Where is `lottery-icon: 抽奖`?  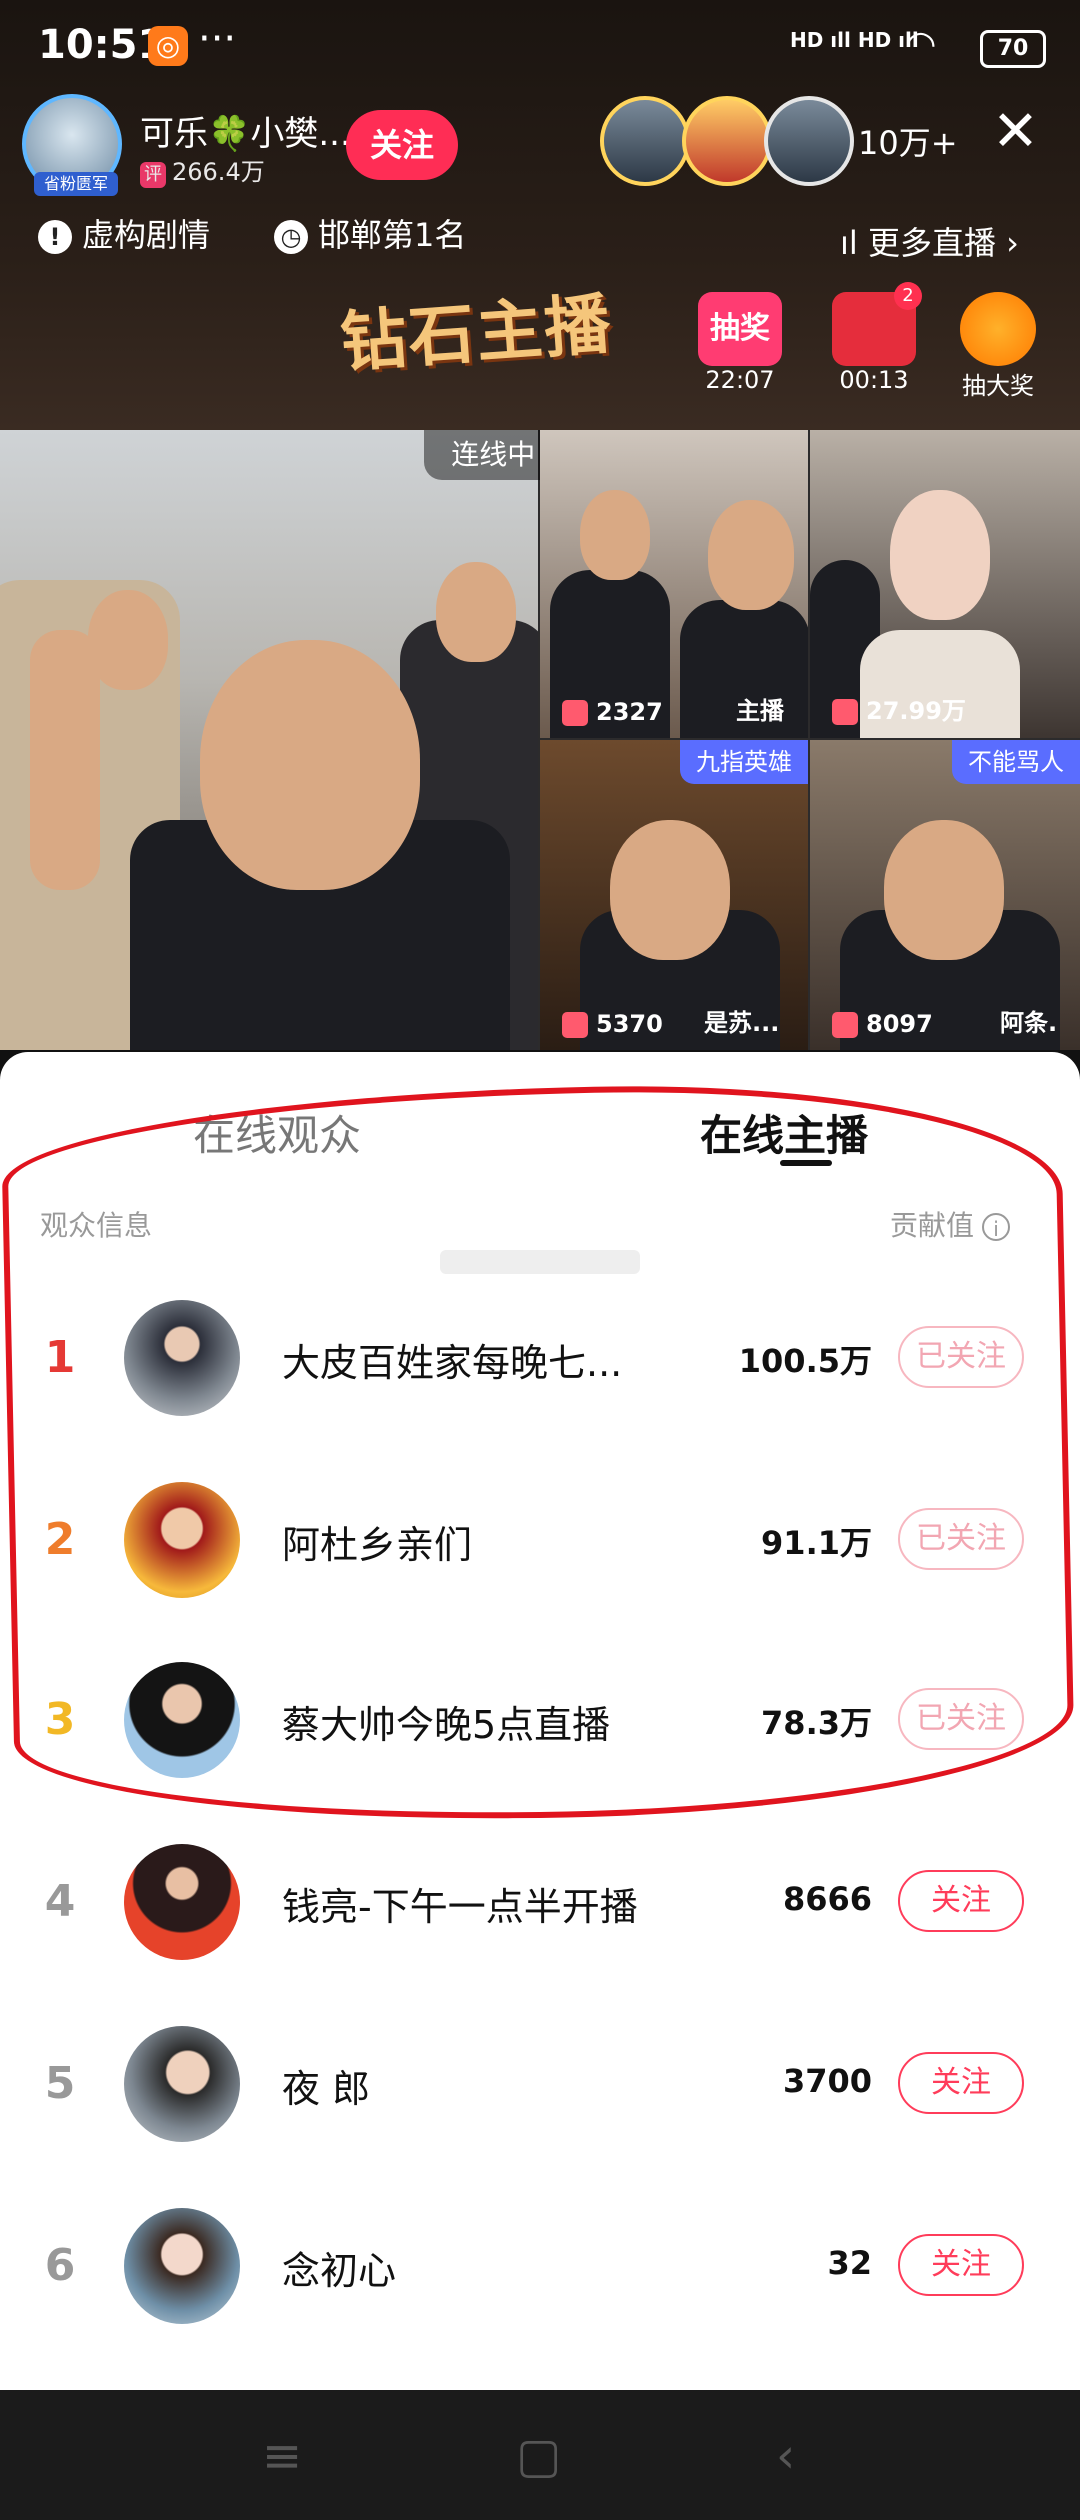
lottery-icon: 抽奖 is located at coordinates (740, 329).